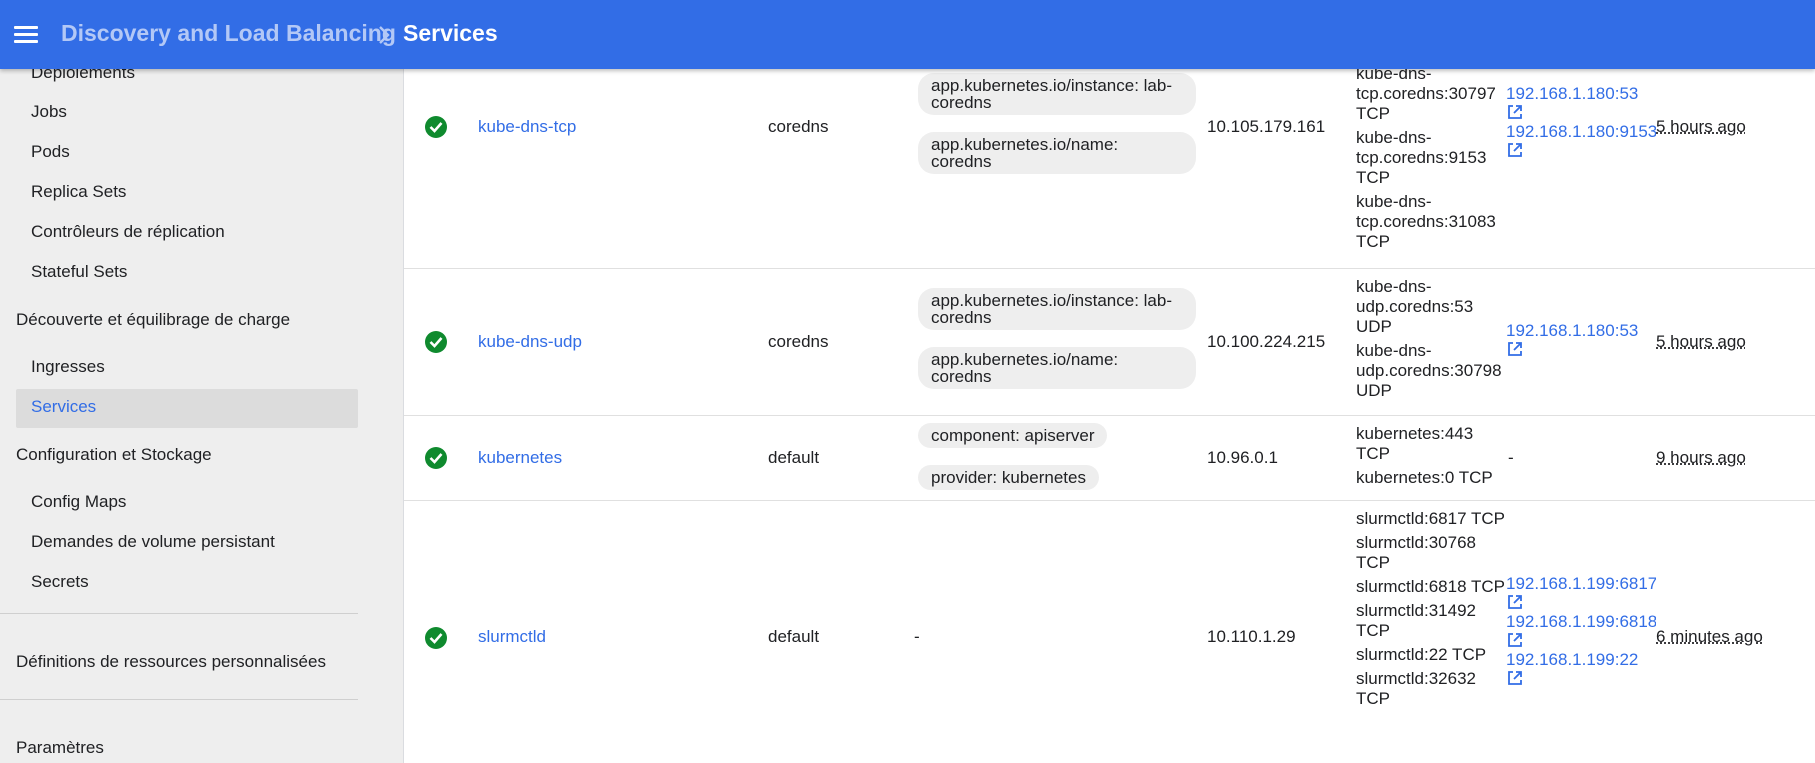  What do you see at coordinates (1581, 622) in the screenshot?
I see `external-endpoint-link: 192.168.1.199:6818` at bounding box center [1581, 622].